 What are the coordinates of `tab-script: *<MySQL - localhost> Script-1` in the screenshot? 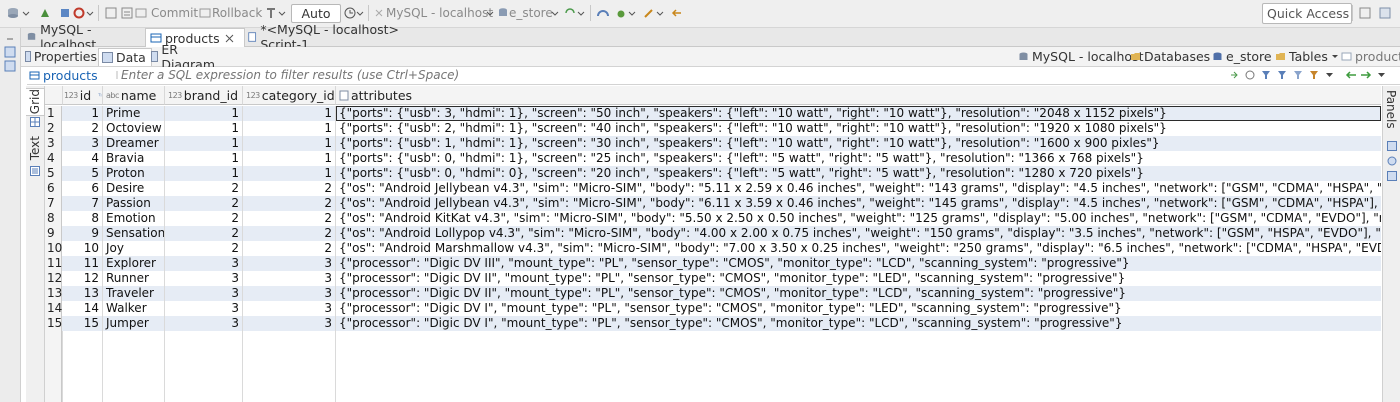 It's located at (335, 37).